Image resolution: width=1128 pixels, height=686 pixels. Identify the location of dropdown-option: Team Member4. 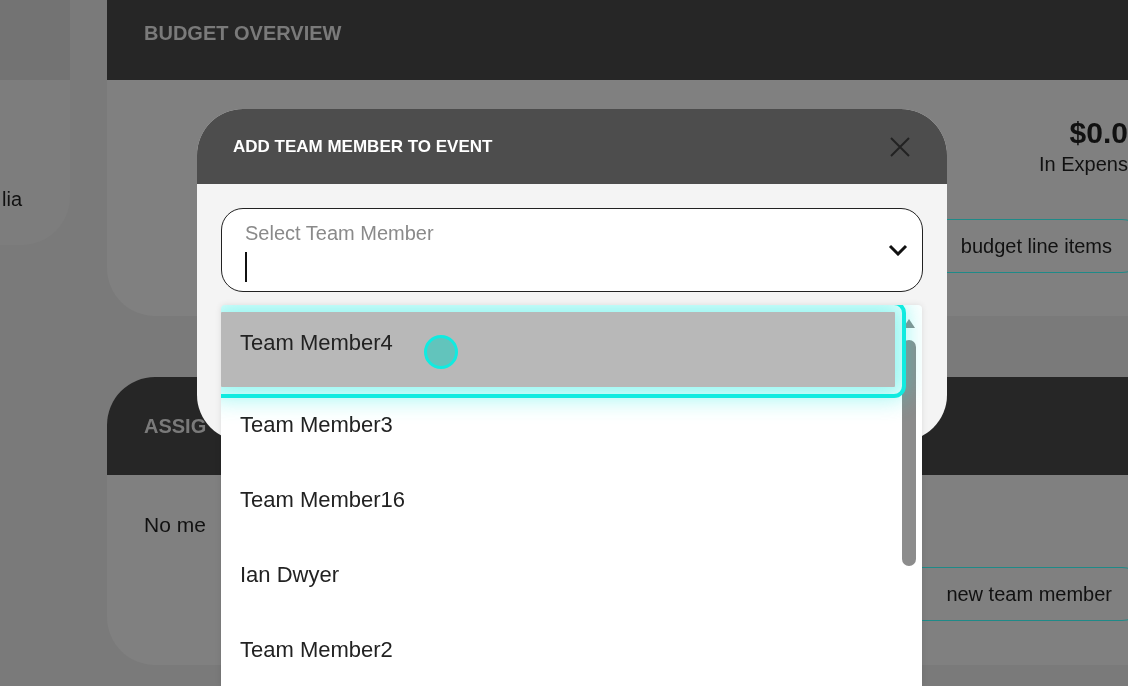
(558, 349).